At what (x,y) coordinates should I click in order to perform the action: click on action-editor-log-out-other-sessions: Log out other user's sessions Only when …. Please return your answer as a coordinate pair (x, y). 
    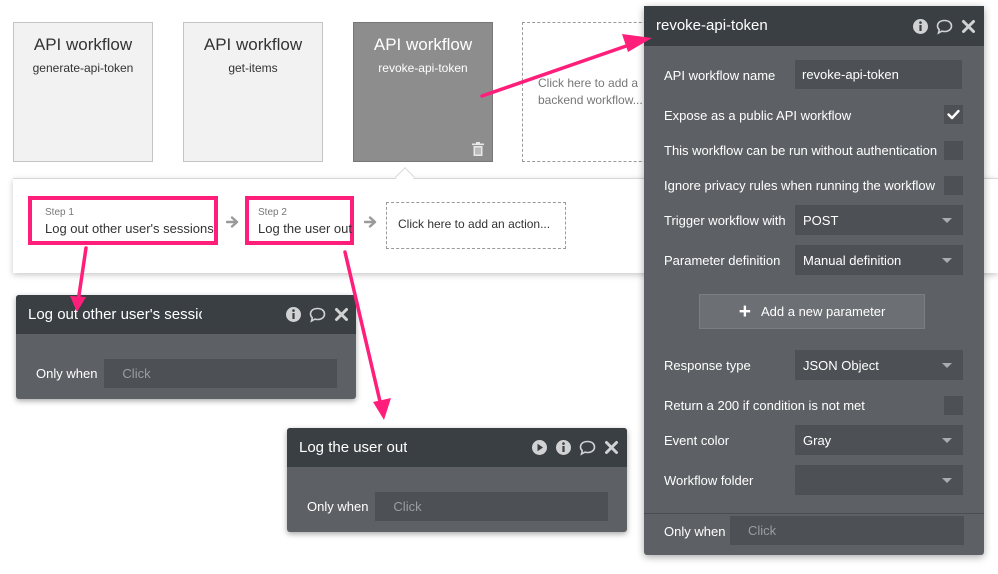
    Looking at the image, I should click on (186, 347).